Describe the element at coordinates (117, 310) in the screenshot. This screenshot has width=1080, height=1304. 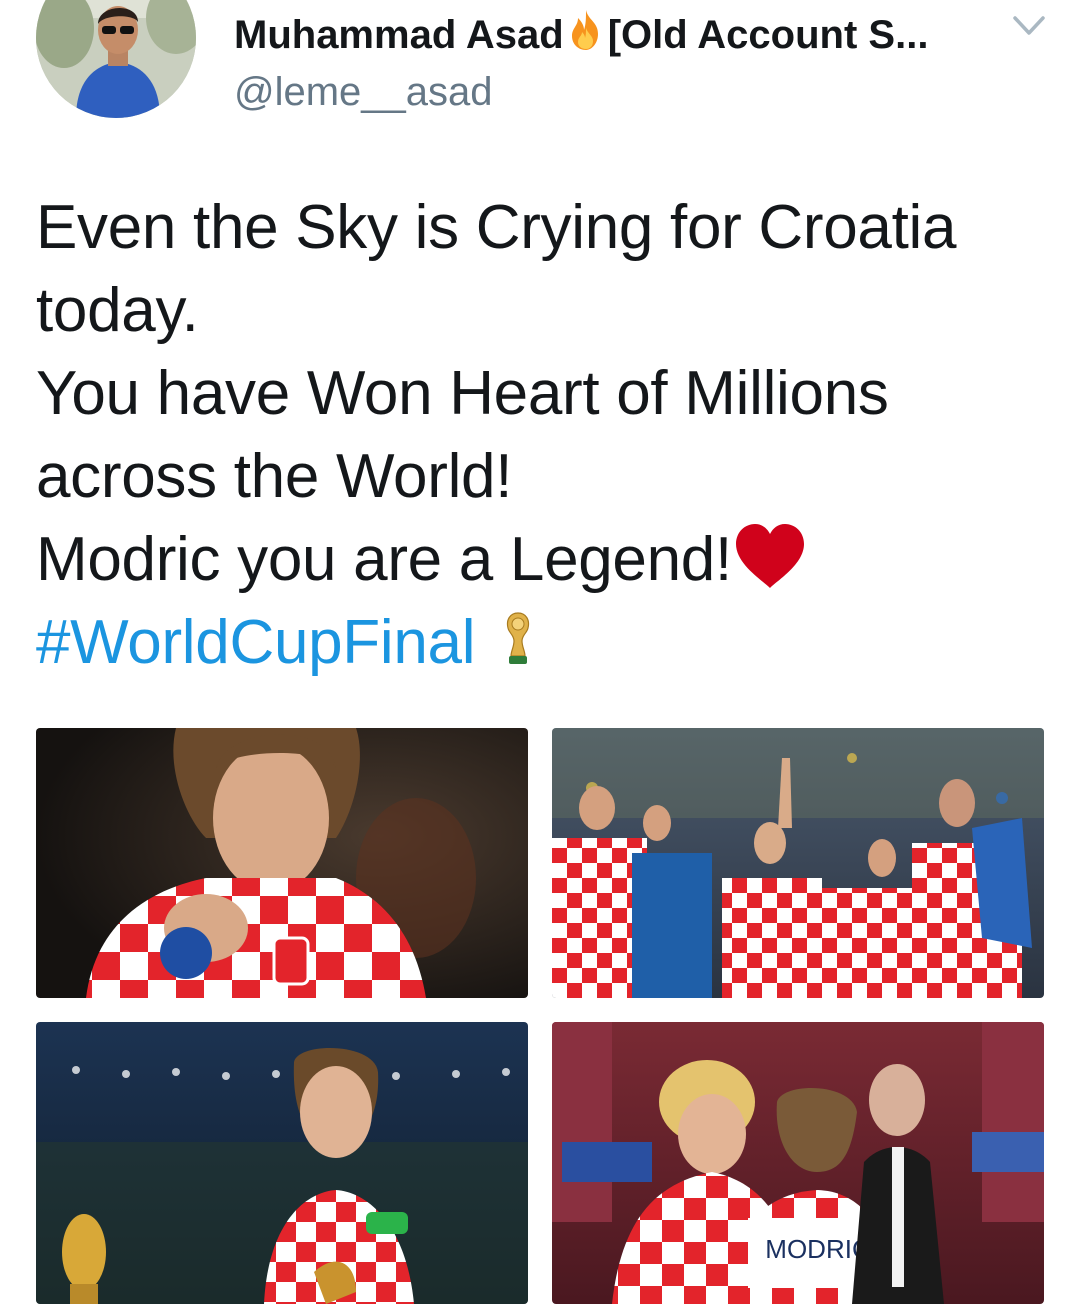
I see `tweet-text-line: today.` at that location.